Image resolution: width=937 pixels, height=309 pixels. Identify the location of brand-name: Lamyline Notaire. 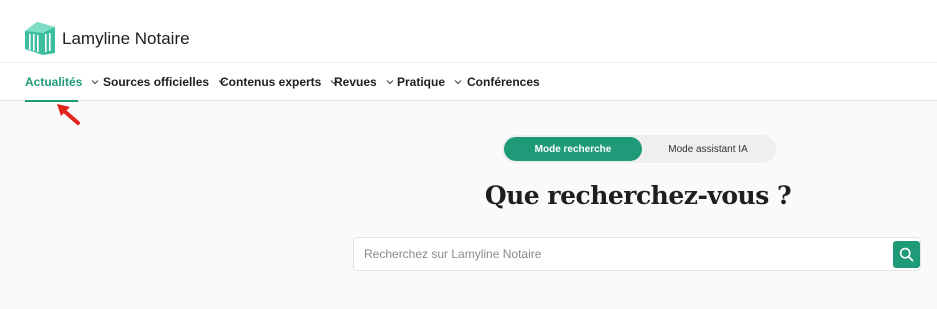
(126, 39).